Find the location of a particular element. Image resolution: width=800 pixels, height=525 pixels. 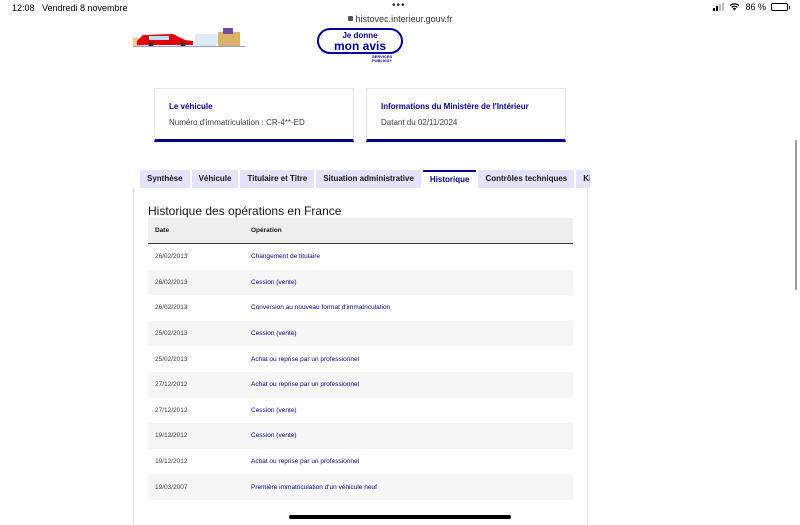

tab-titulaire: Titulaire et Titre is located at coordinates (277, 179).